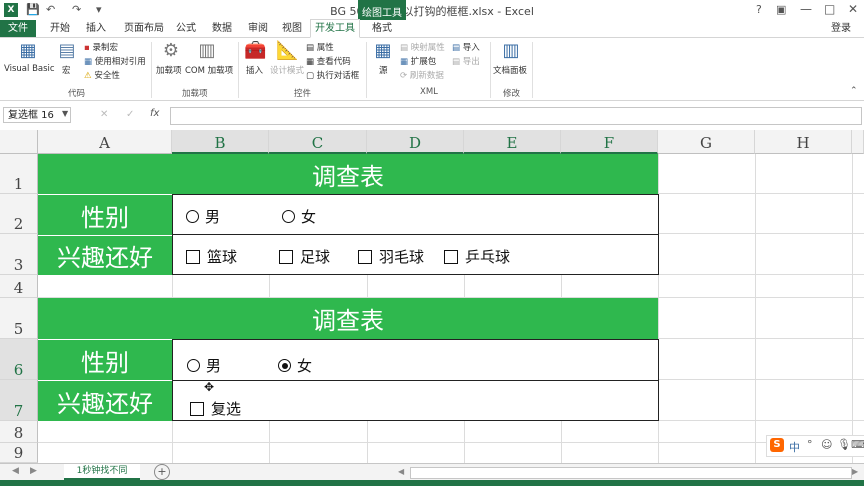 The image size is (864, 486). What do you see at coordinates (806, 9) in the screenshot?
I see `minimize-icon: —` at bounding box center [806, 9].